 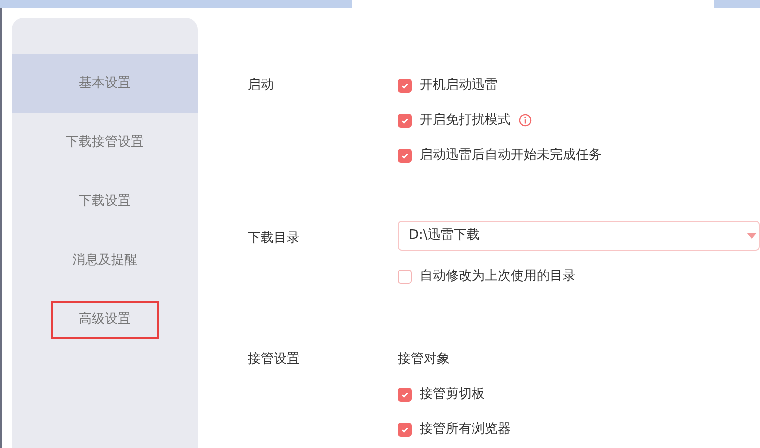 What do you see at coordinates (105, 319) in the screenshot?
I see `sidebar-item: 高级设置` at bounding box center [105, 319].